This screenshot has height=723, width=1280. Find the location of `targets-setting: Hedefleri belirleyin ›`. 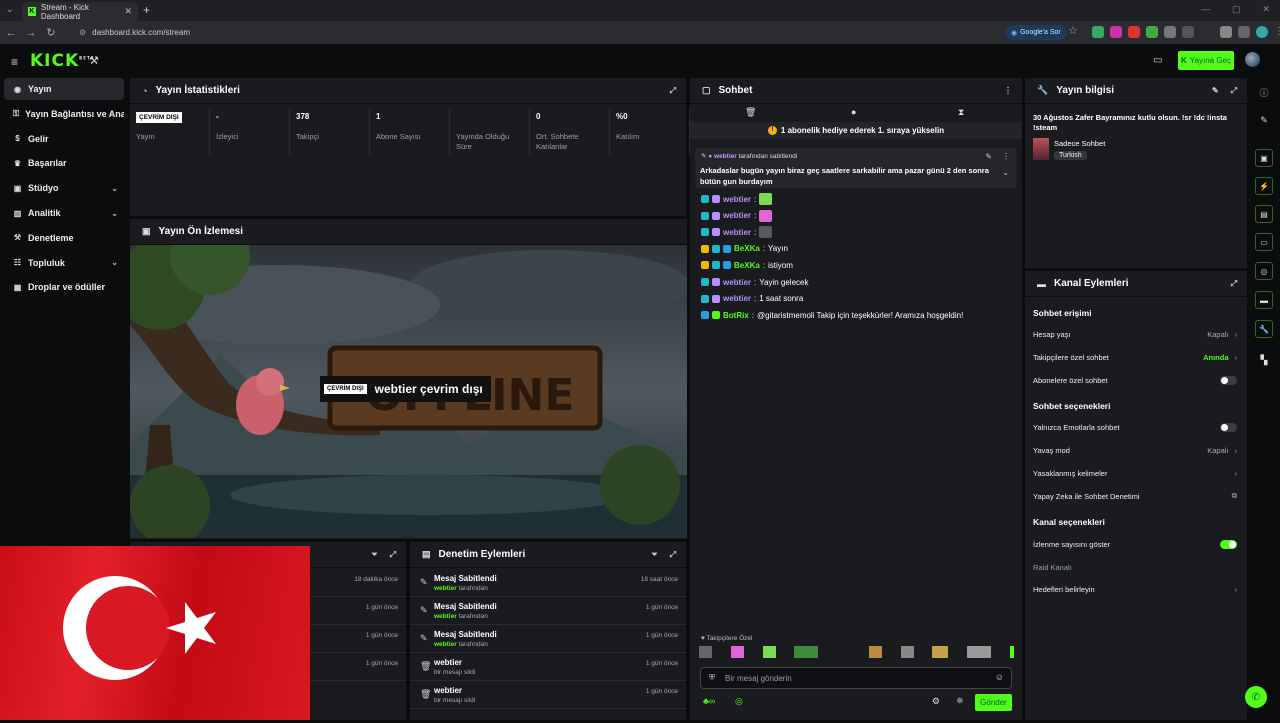

targets-setting: Hedefleri belirleyin › is located at coordinates (1135, 589).